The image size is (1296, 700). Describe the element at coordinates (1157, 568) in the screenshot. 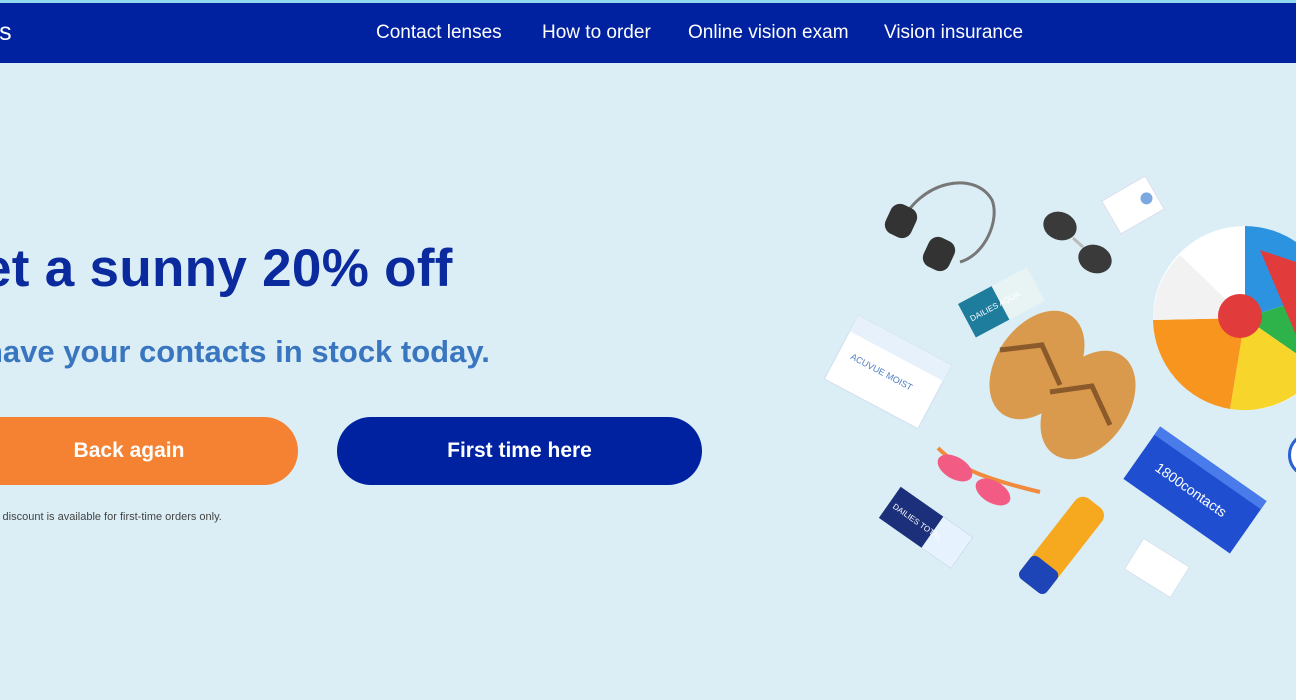

I see `contact-box-bottom-icon` at that location.